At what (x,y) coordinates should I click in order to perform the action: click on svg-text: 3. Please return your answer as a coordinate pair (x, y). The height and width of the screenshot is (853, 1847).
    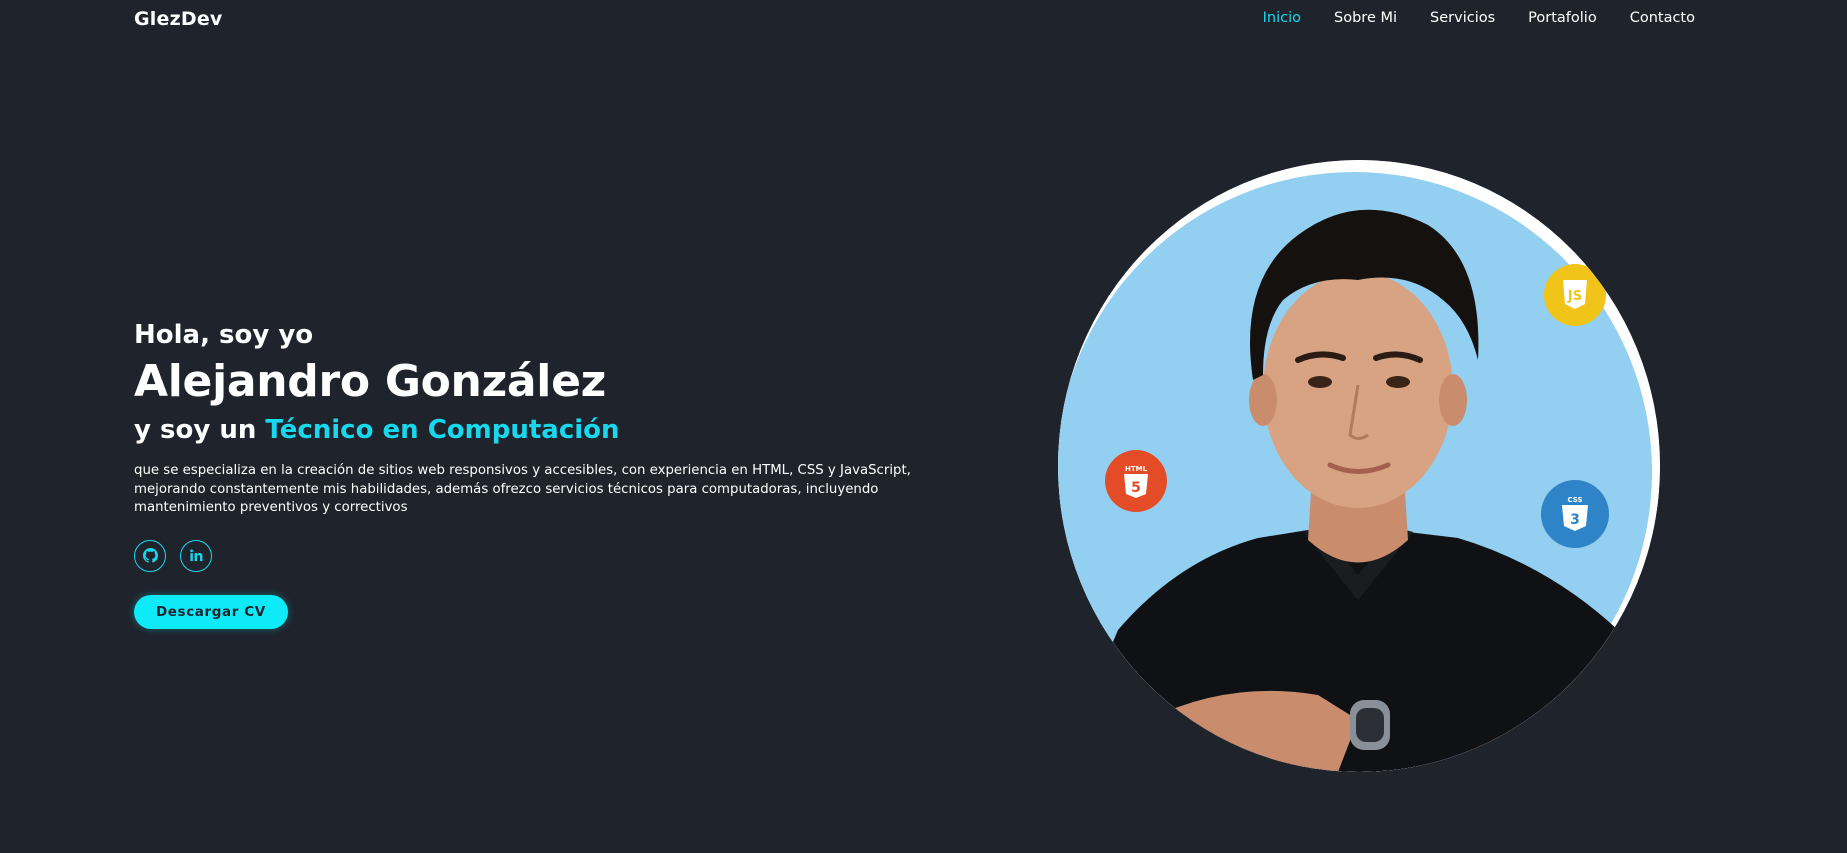
    Looking at the image, I should click on (1575, 520).